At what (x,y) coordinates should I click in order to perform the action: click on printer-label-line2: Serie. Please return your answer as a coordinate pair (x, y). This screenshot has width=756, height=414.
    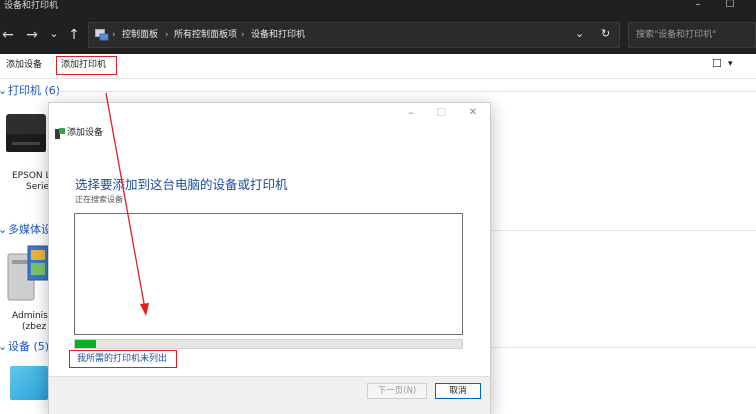
    Looking at the image, I should click on (37, 187).